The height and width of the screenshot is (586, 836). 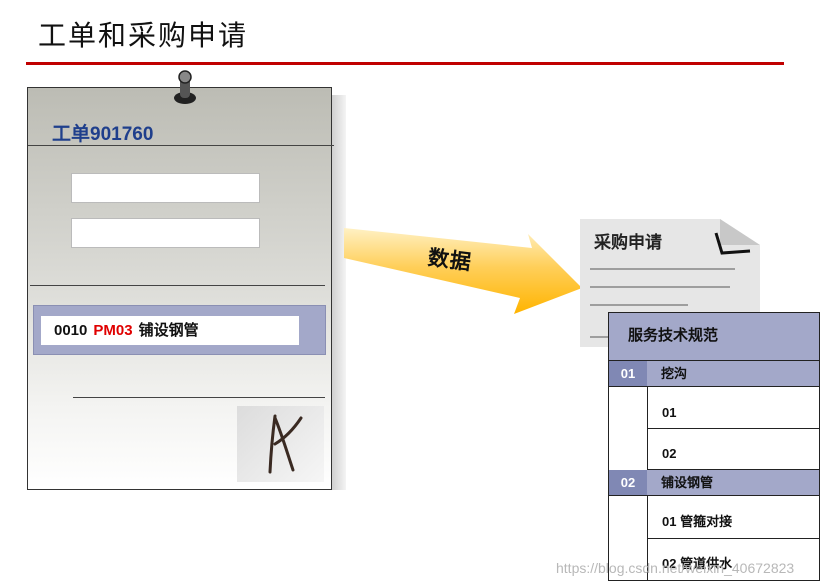 I want to click on page-title: 工单和采购申请, so click(x=143, y=35).